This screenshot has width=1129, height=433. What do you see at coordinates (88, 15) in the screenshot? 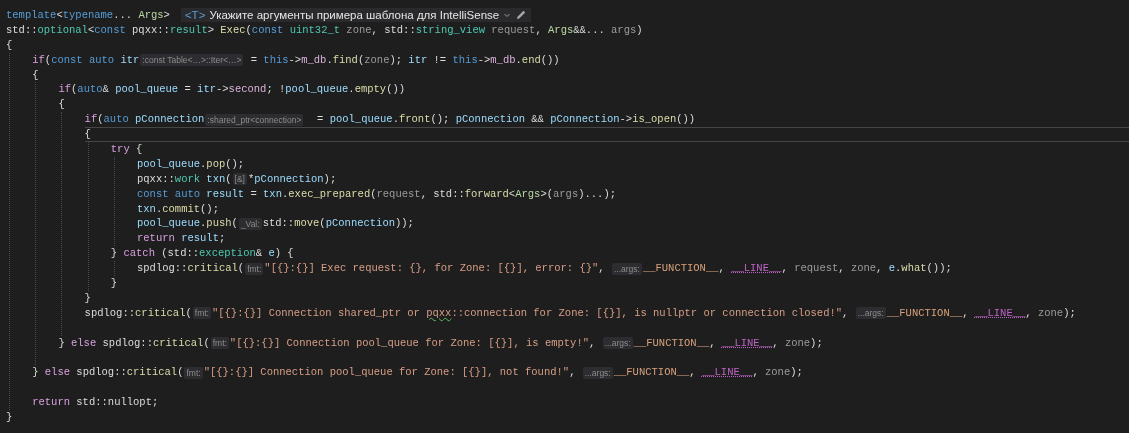
I see `code-text: template<typename... Args>` at bounding box center [88, 15].